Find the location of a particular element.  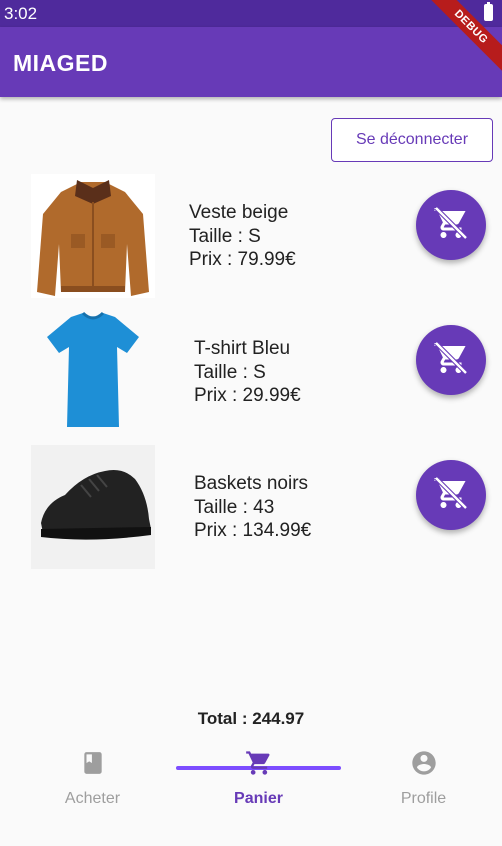

item-info: T-shirt Bleu Taille : S Prix : 29.99€ is located at coordinates (247, 372).